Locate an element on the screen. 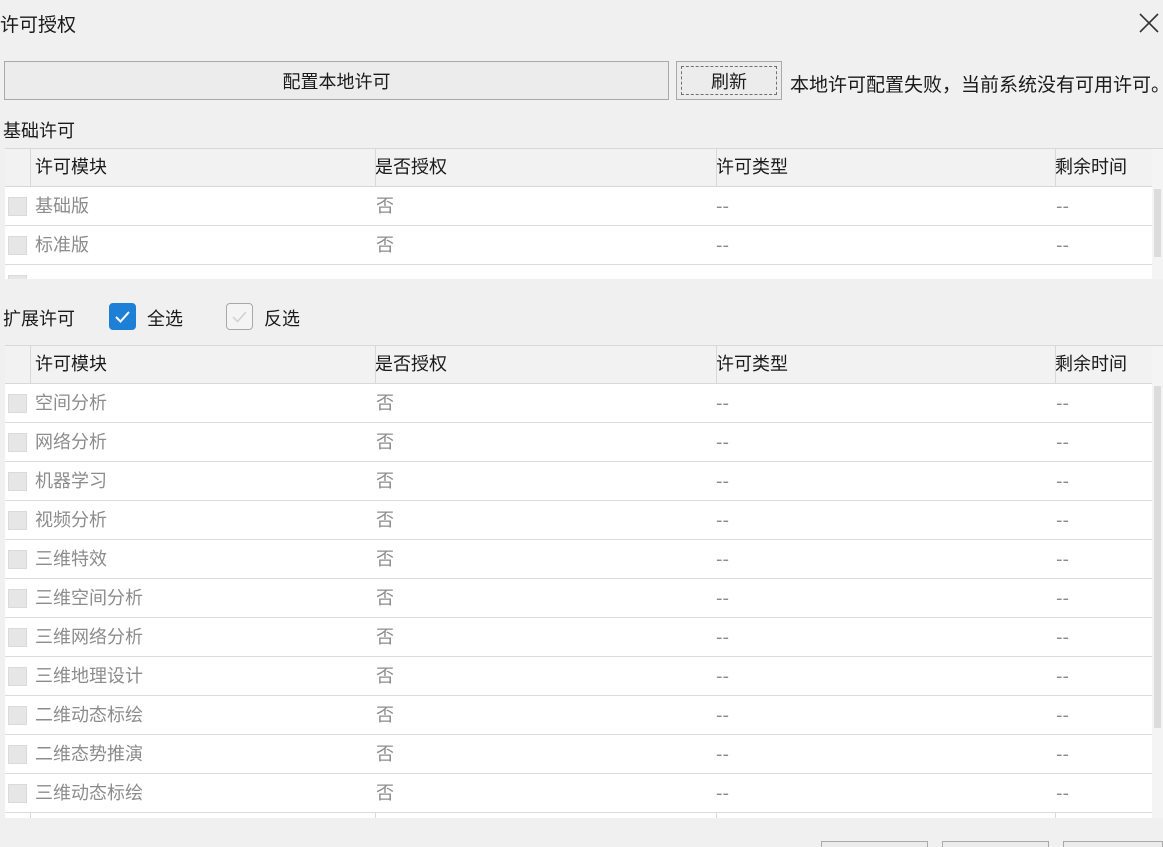  table-row: 三维空间分析 否 -- -- is located at coordinates (578, 598).